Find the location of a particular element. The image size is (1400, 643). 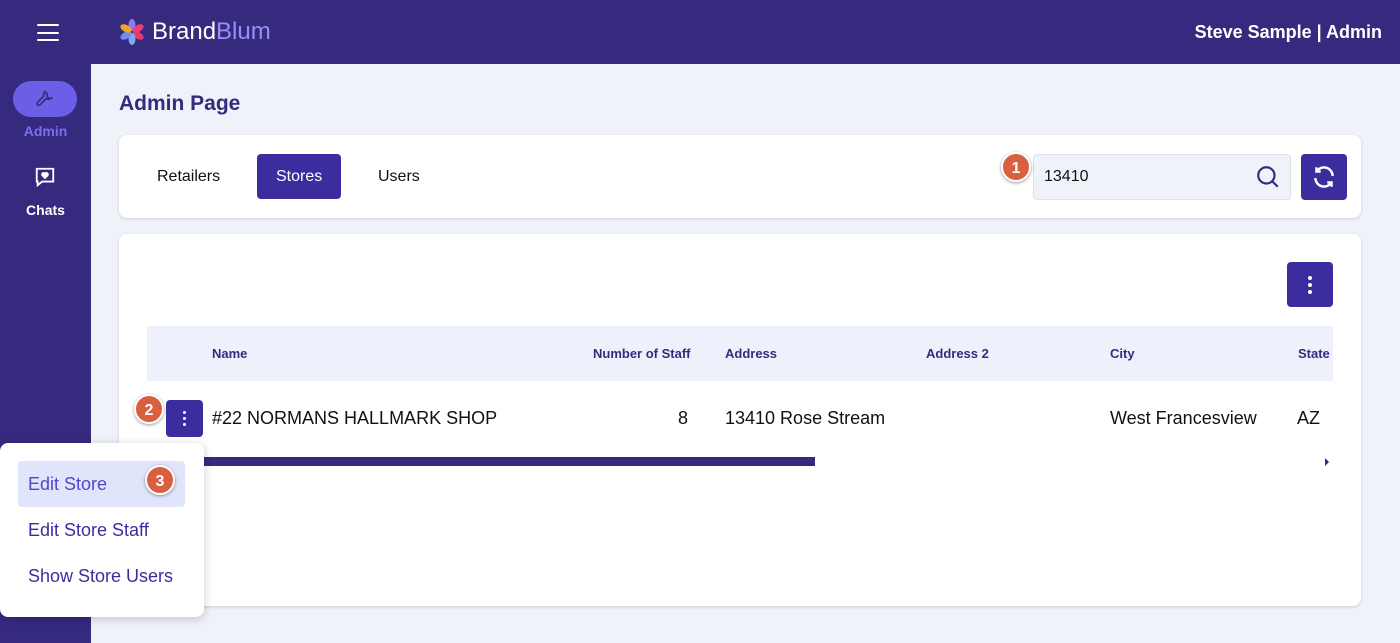

cell-state: AZ is located at coordinates (1309, 418).